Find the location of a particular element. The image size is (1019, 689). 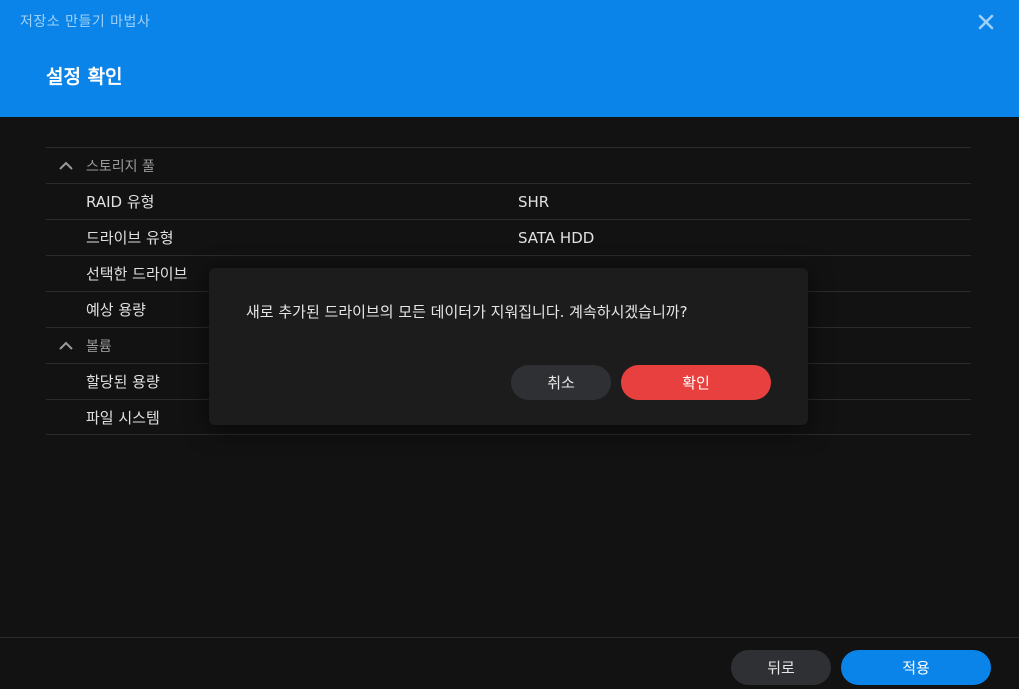

section-title: 볼륨 is located at coordinates (99, 346).